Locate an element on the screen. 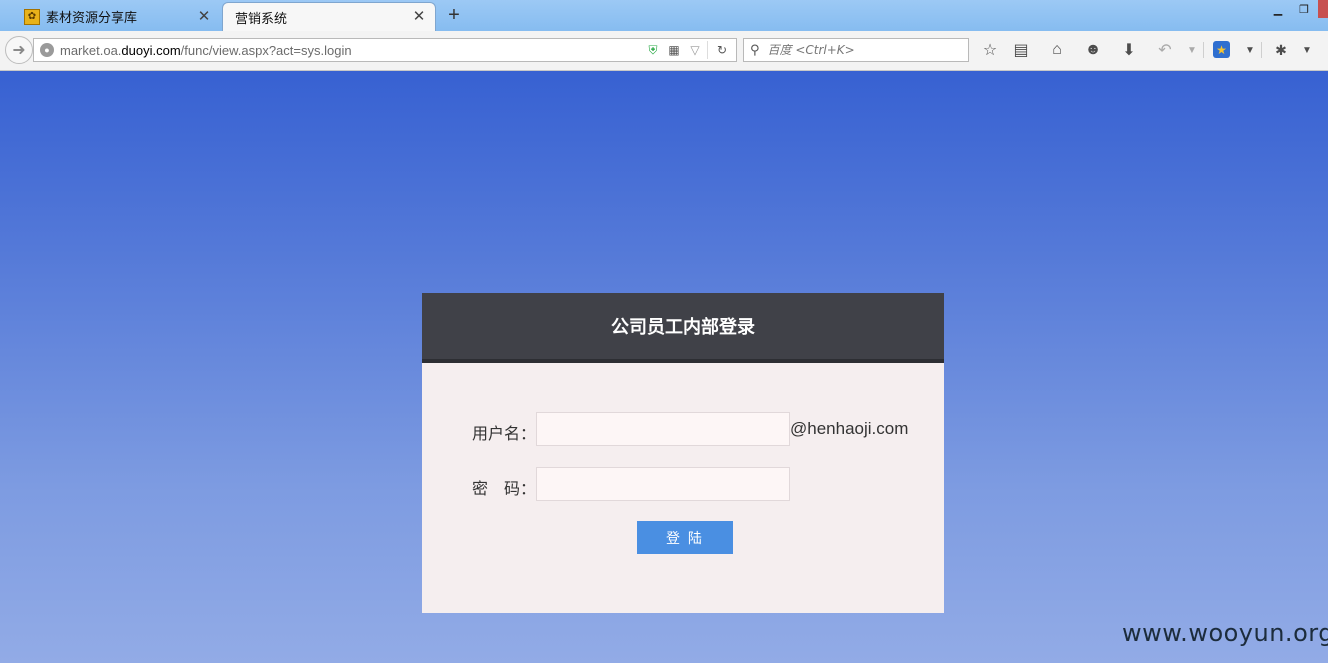 The image size is (1328, 663). download-icon: ⬇ is located at coordinates (1129, 50).